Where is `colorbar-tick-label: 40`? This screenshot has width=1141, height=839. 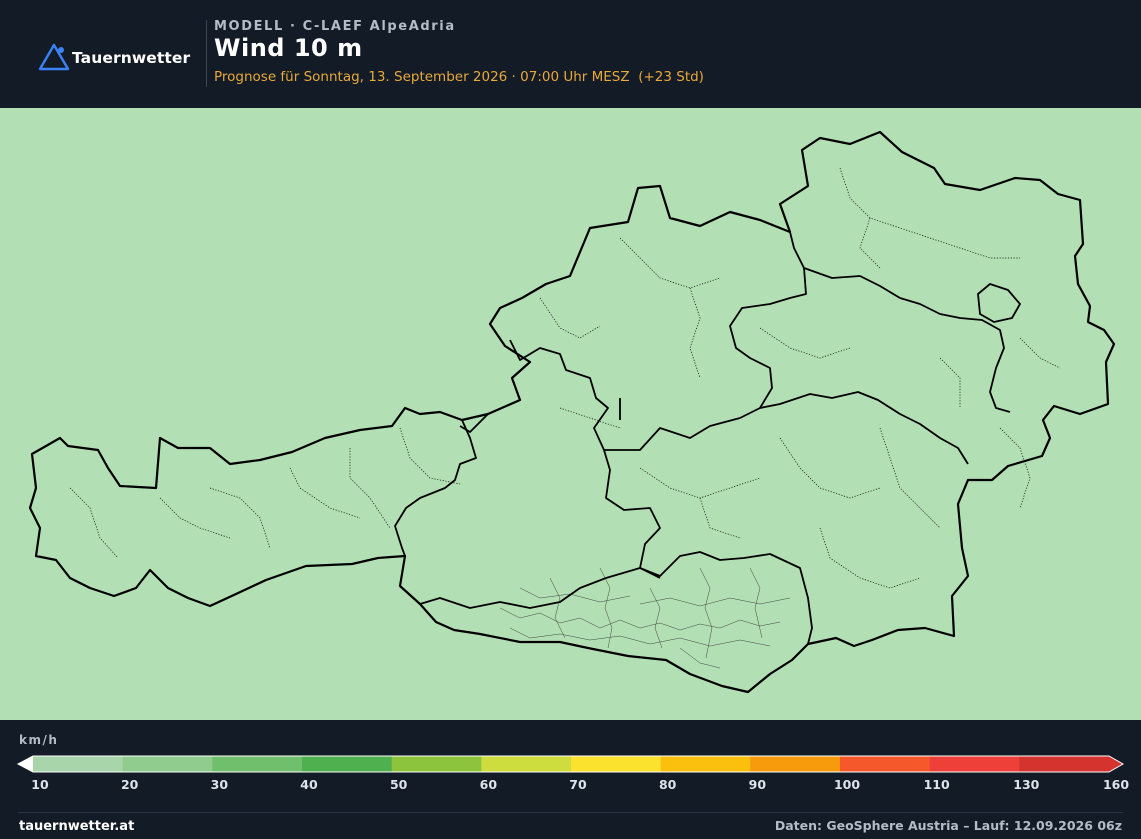
colorbar-tick-label: 40 is located at coordinates (309, 784).